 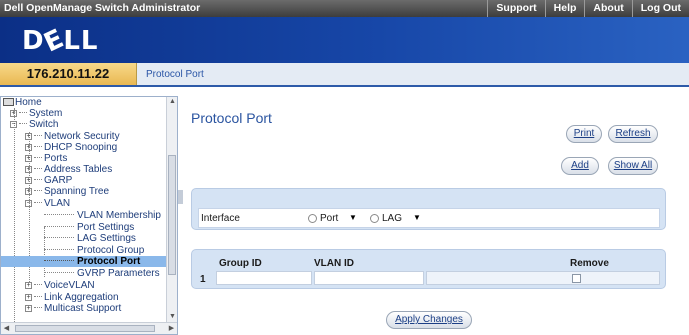 What do you see at coordinates (580, 166) in the screenshot?
I see `add-button: Add` at bounding box center [580, 166].